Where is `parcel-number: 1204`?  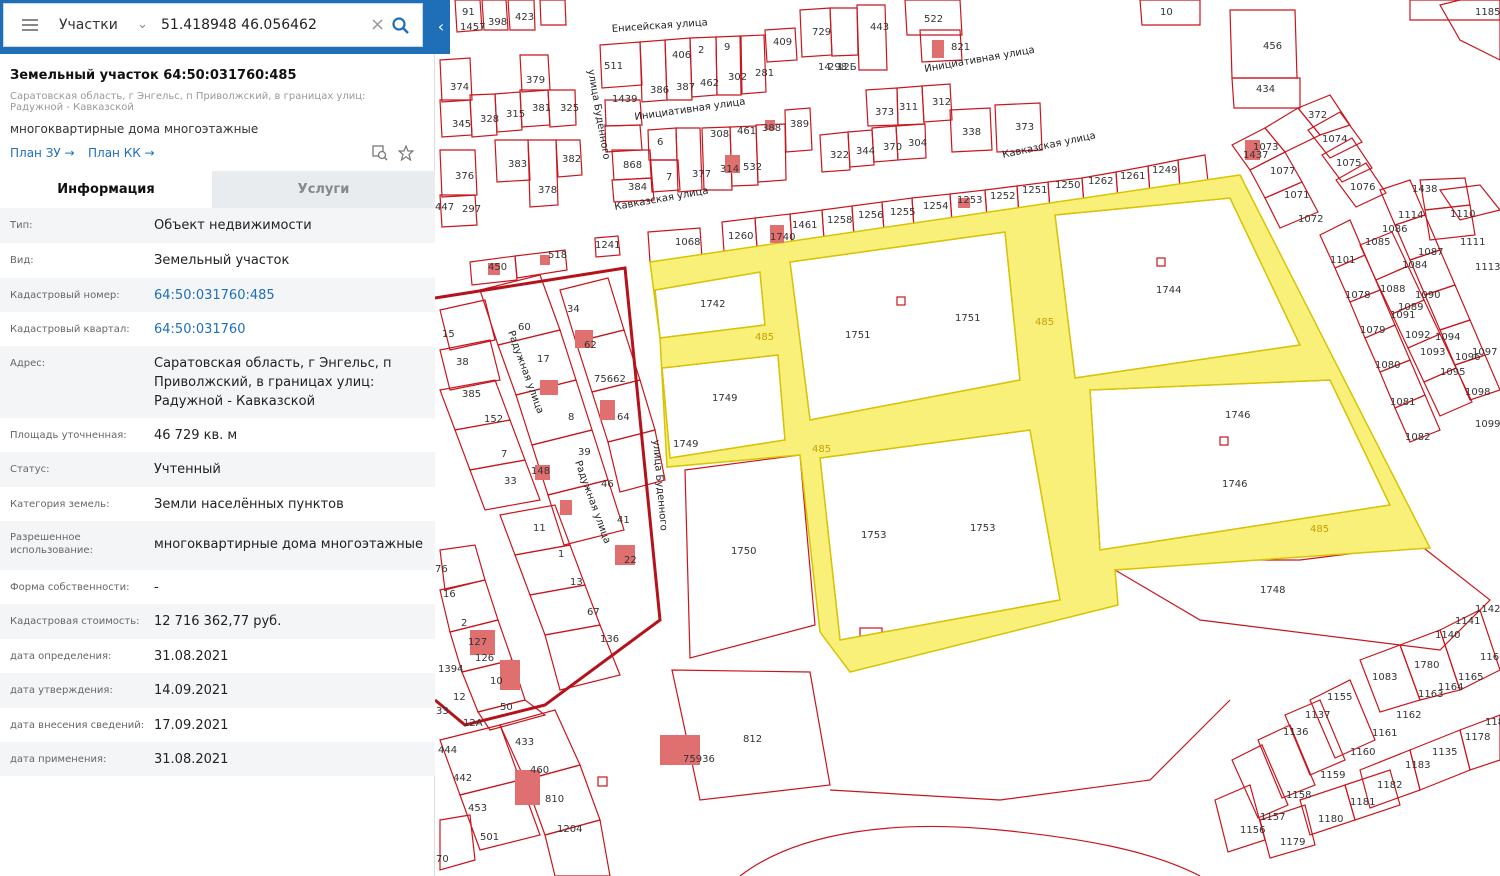
parcel-number: 1204 is located at coordinates (569, 829).